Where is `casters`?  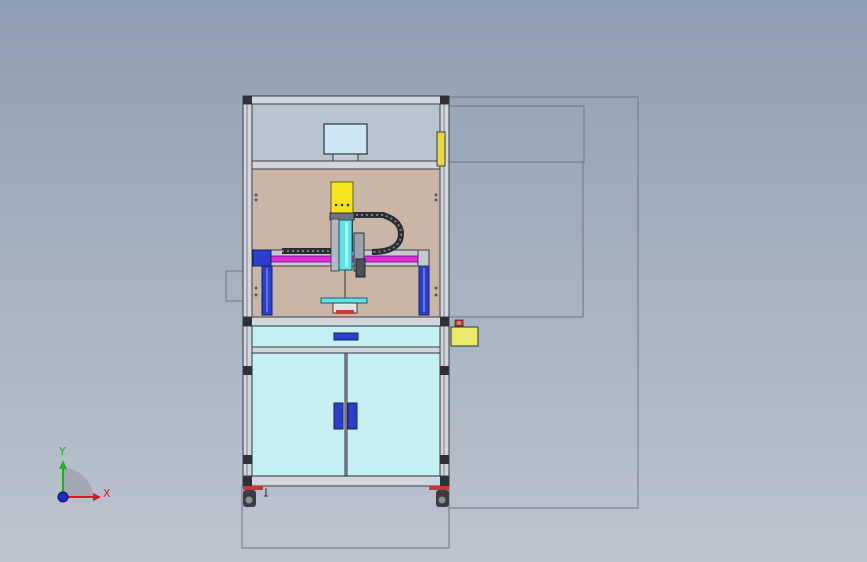 casters is located at coordinates (346, 496).